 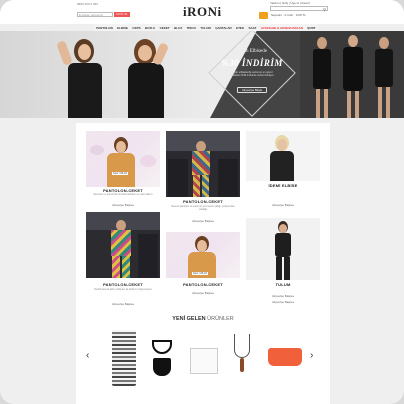 I want to click on newsletter-form: E-bülten adresiniz KAYIT OL, so click(x=103, y=14).